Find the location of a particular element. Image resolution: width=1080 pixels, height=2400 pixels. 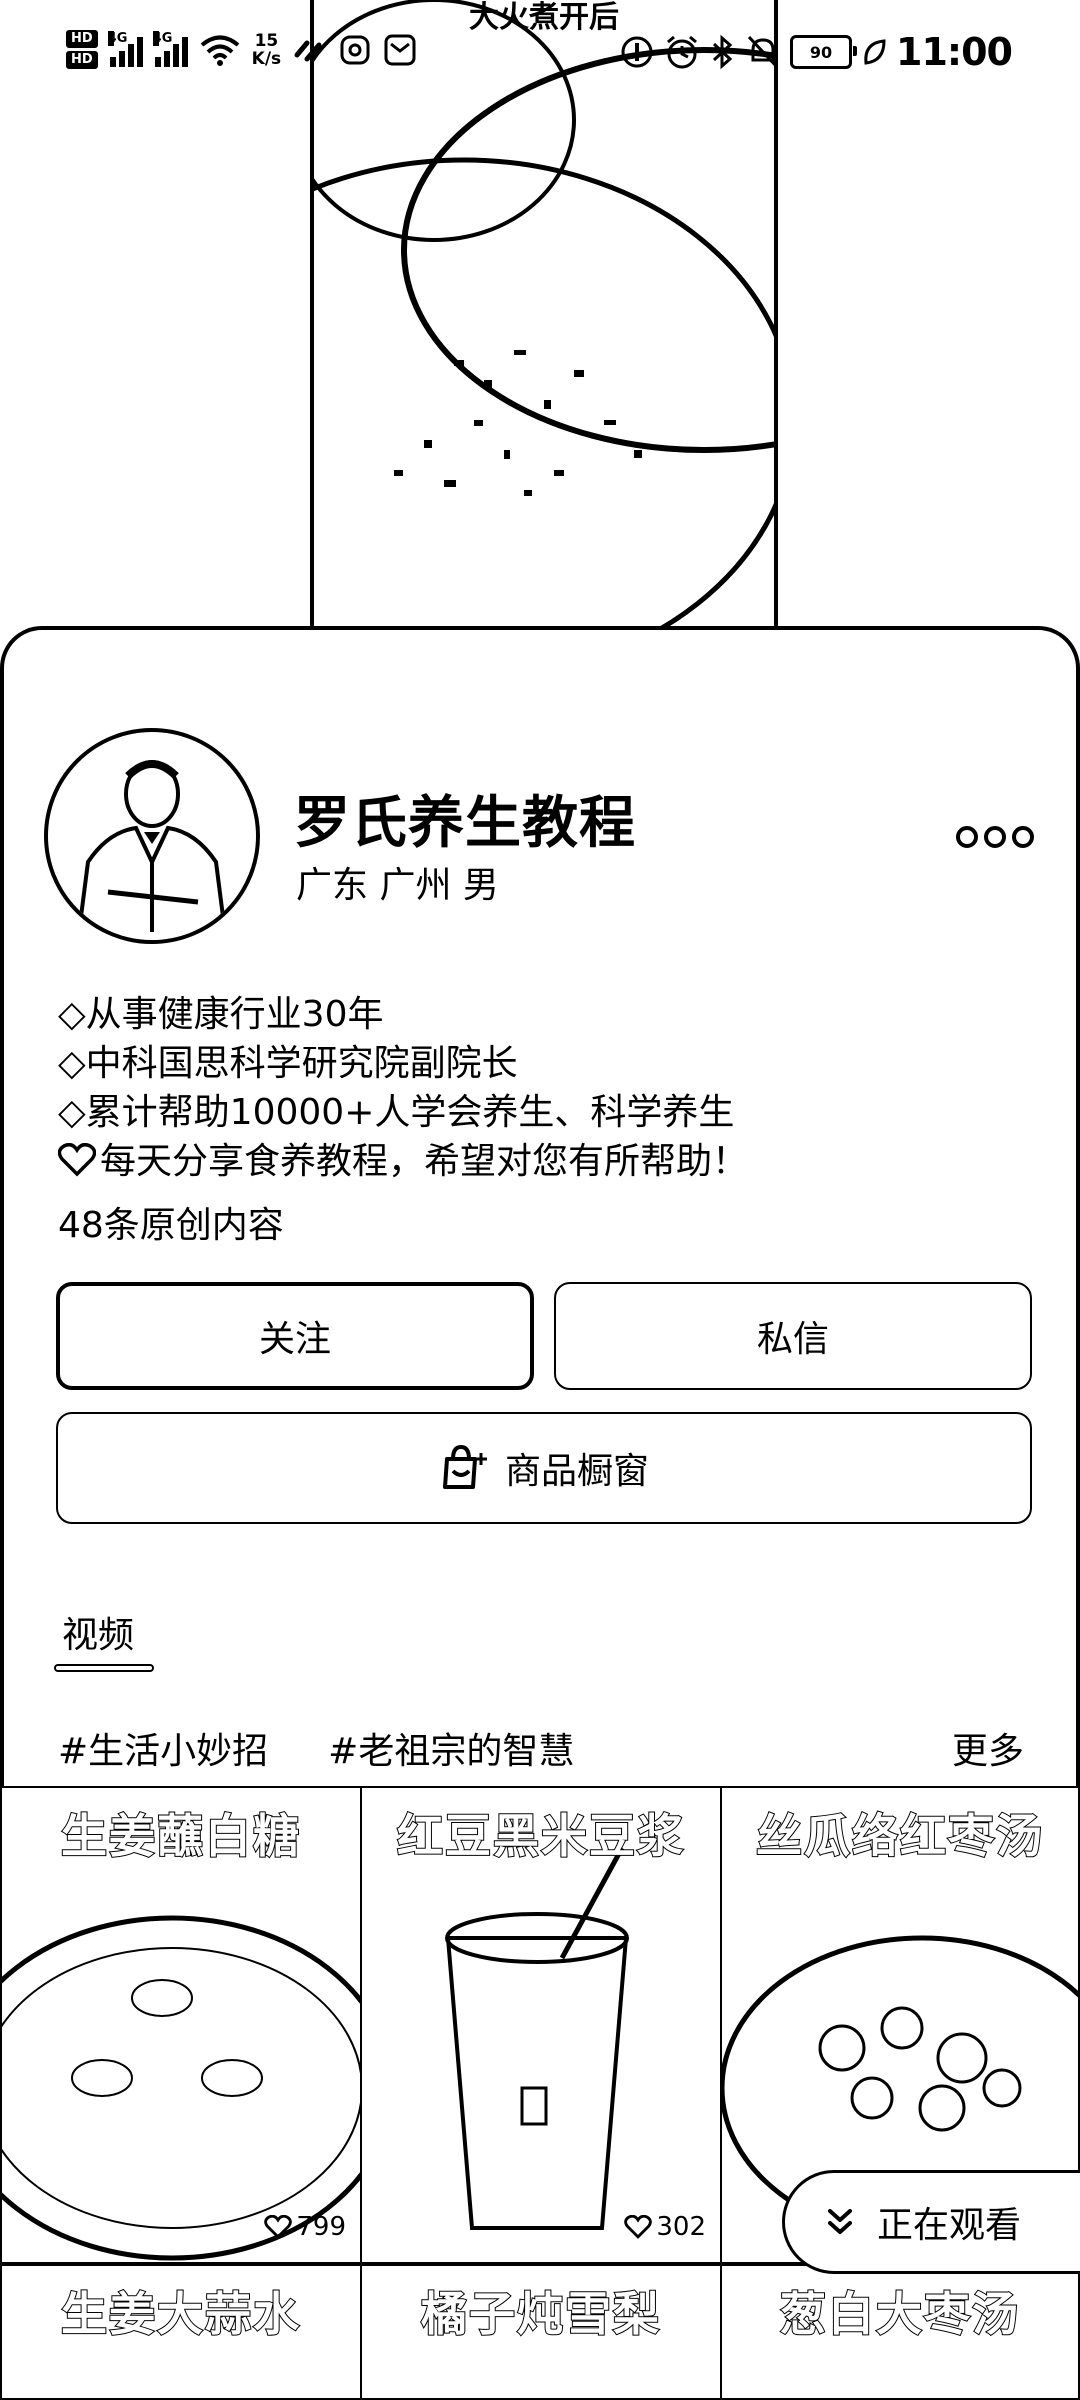

mute-icon is located at coordinates (763, 52).